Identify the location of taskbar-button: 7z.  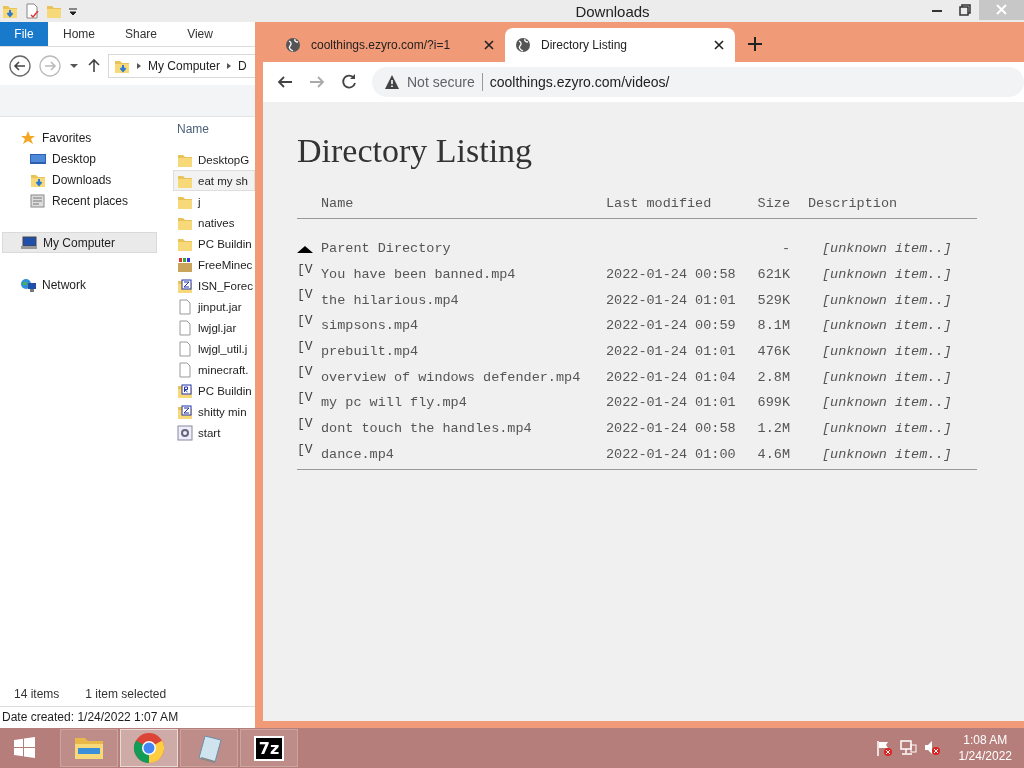
(269, 748).